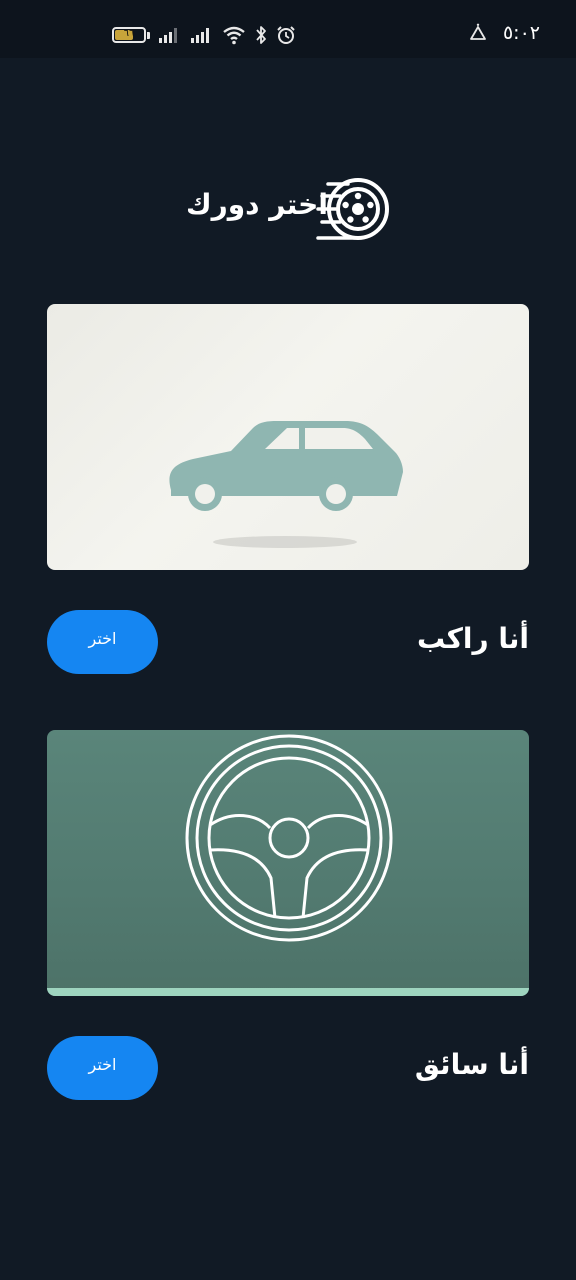  Describe the element at coordinates (261, 35) in the screenshot. I see `bluetooth-icon` at that location.